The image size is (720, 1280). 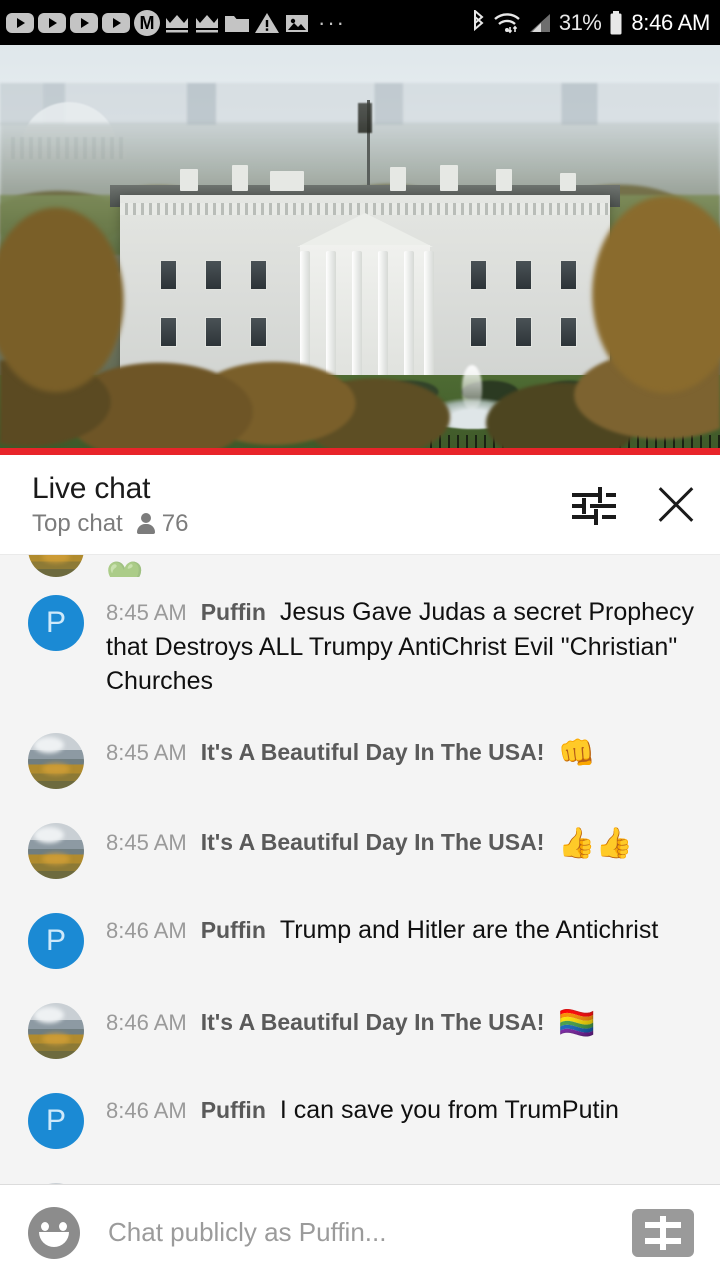 I want to click on chat-mode-label: Top chat, so click(x=77, y=524).